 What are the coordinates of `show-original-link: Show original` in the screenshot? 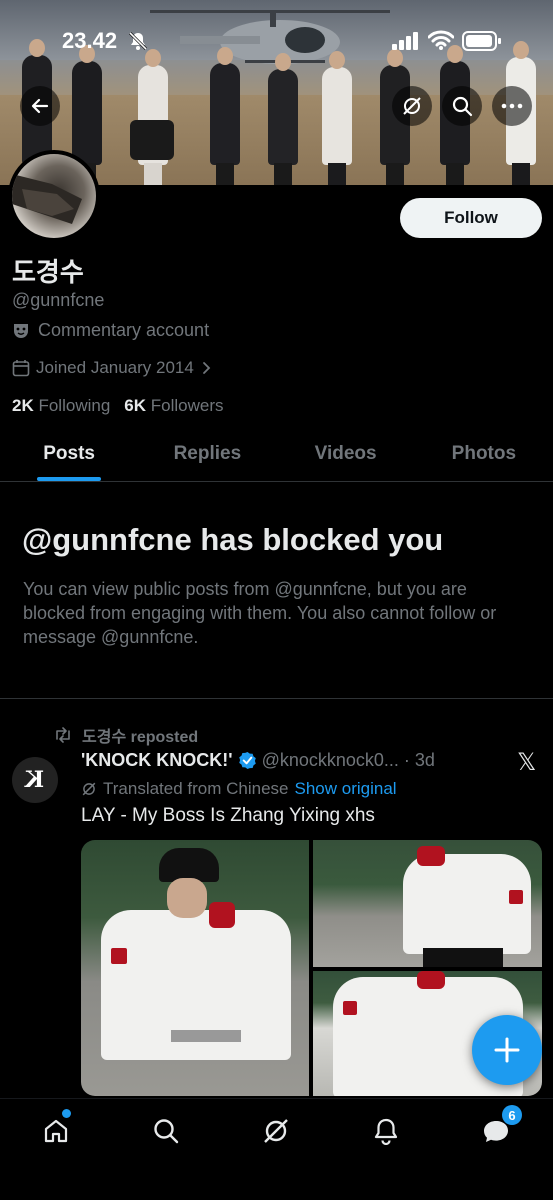 It's located at (346, 789).